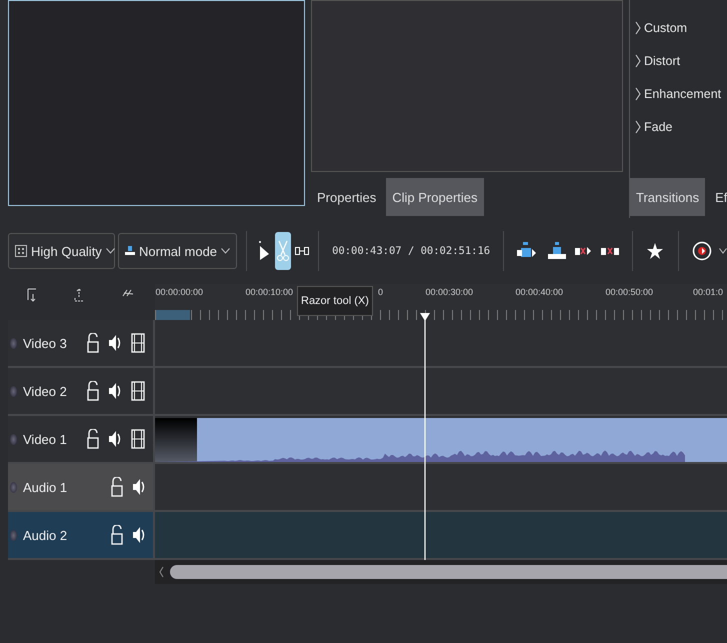 This screenshot has width=727, height=643. I want to click on track-name: Audio 1, so click(45, 487).